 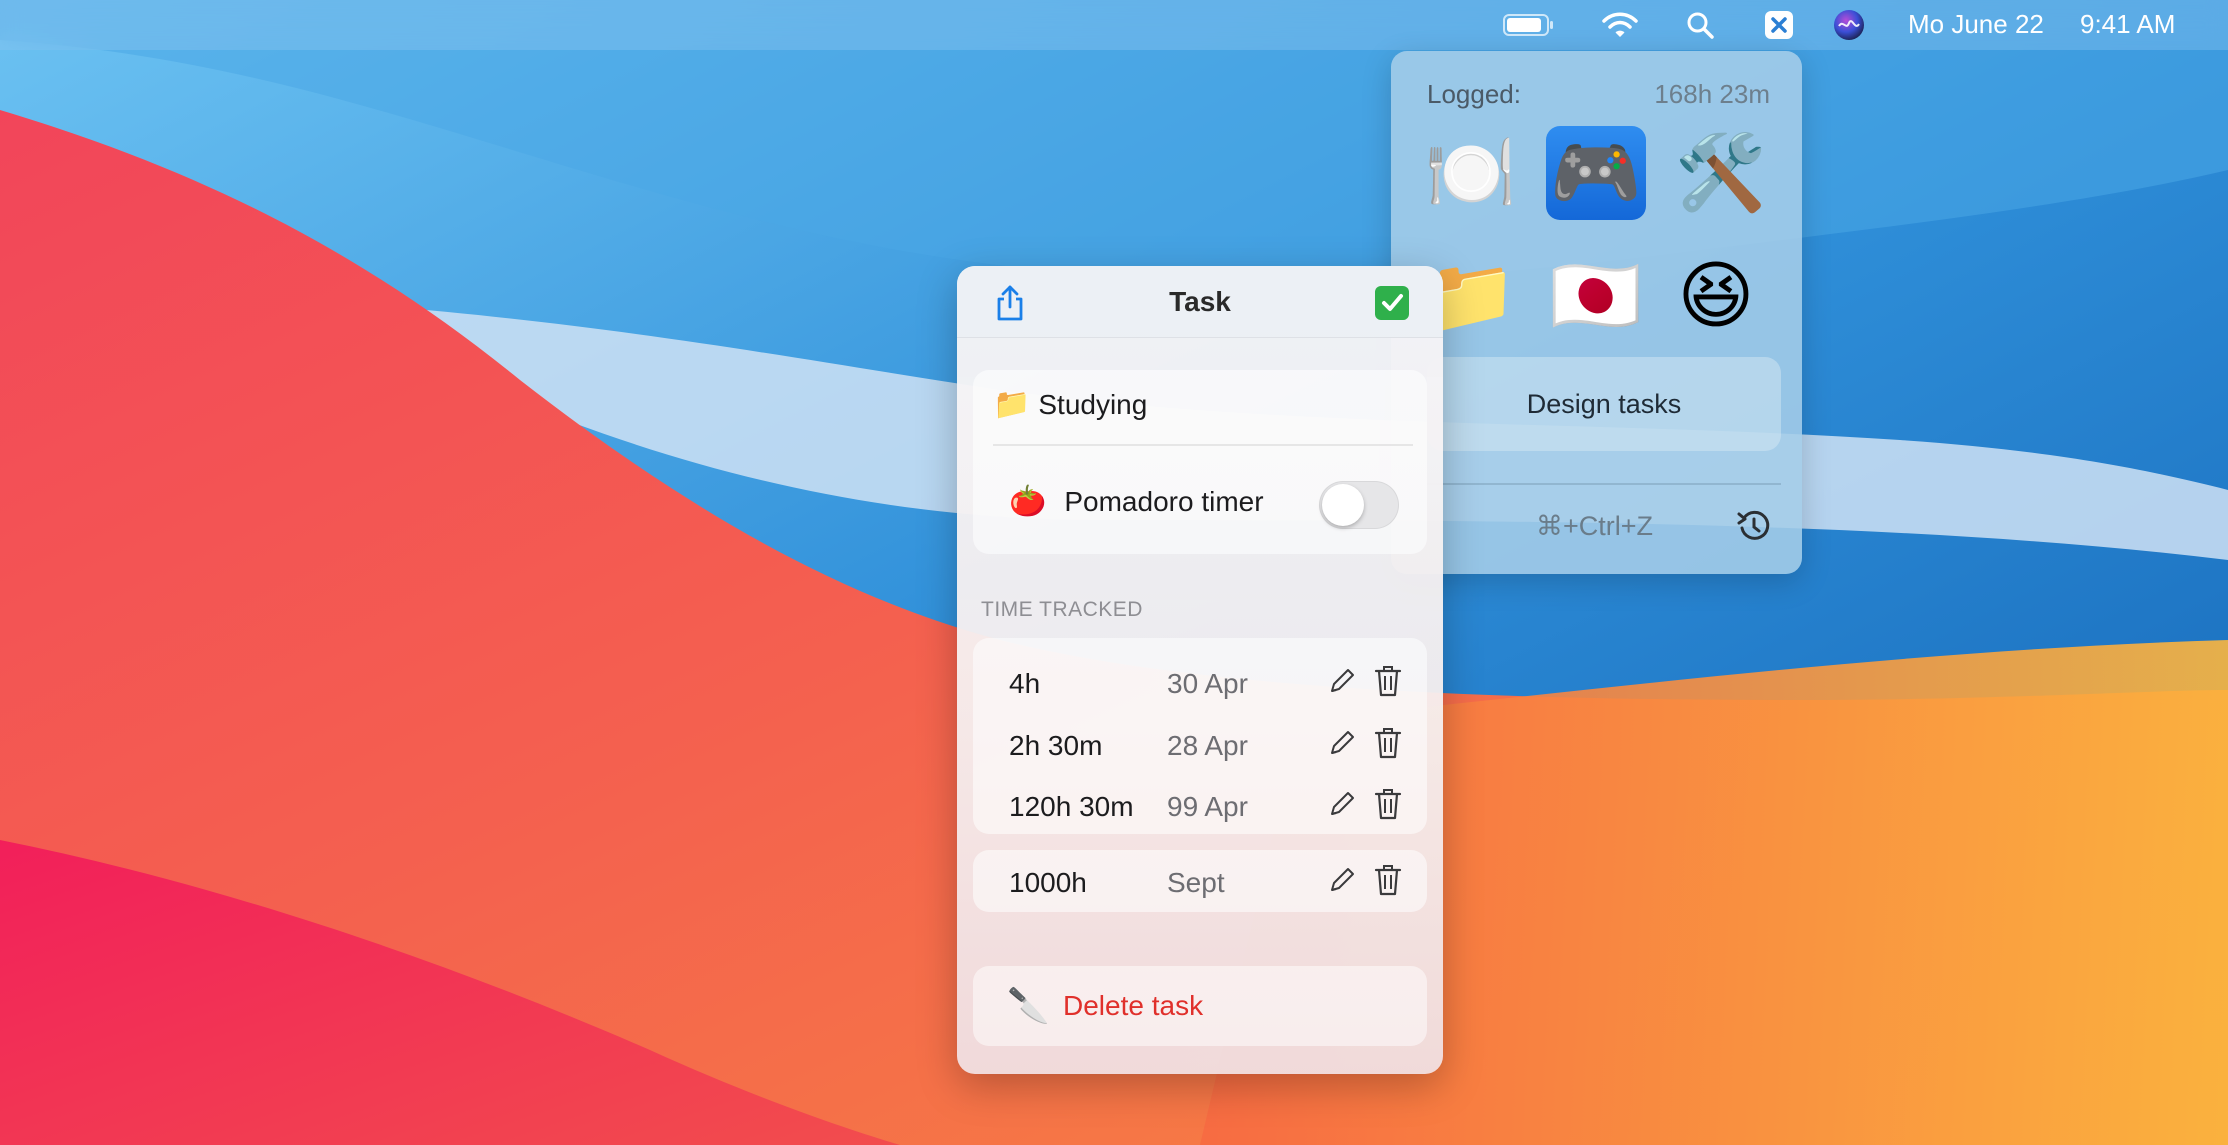 I want to click on section-title-time-tracked: TIME TRACKED, so click(x=1062, y=609).